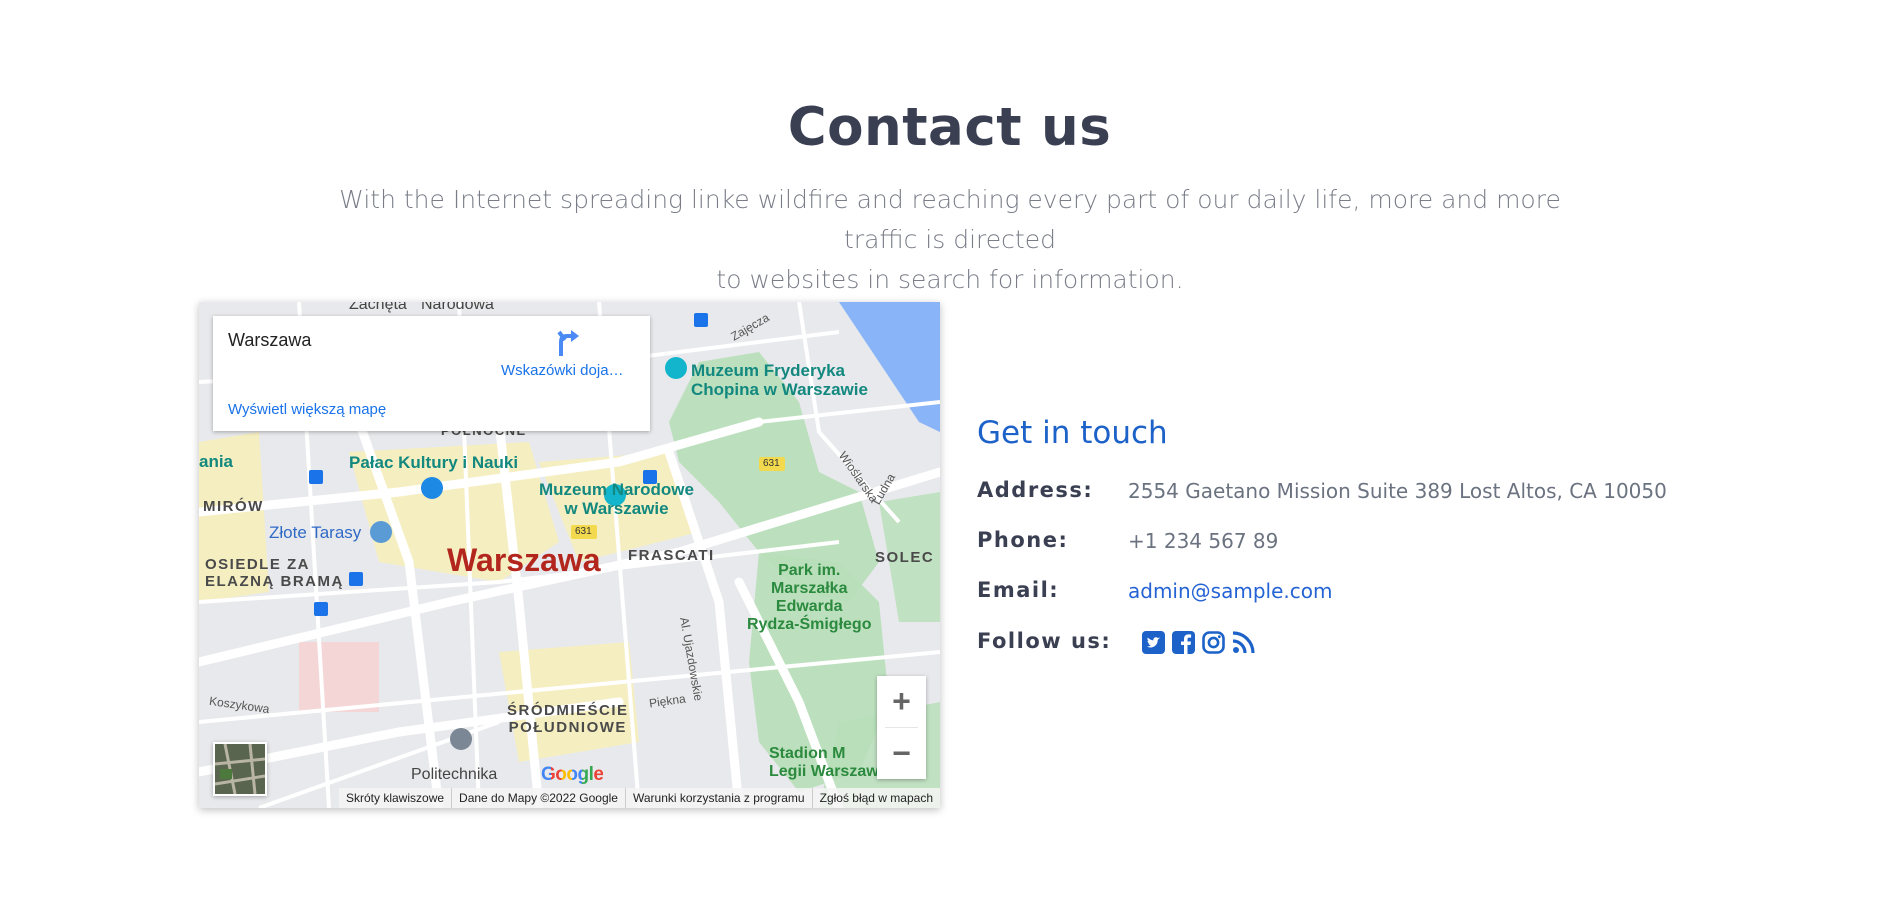  I want to click on google-logo: Google, so click(572, 775).